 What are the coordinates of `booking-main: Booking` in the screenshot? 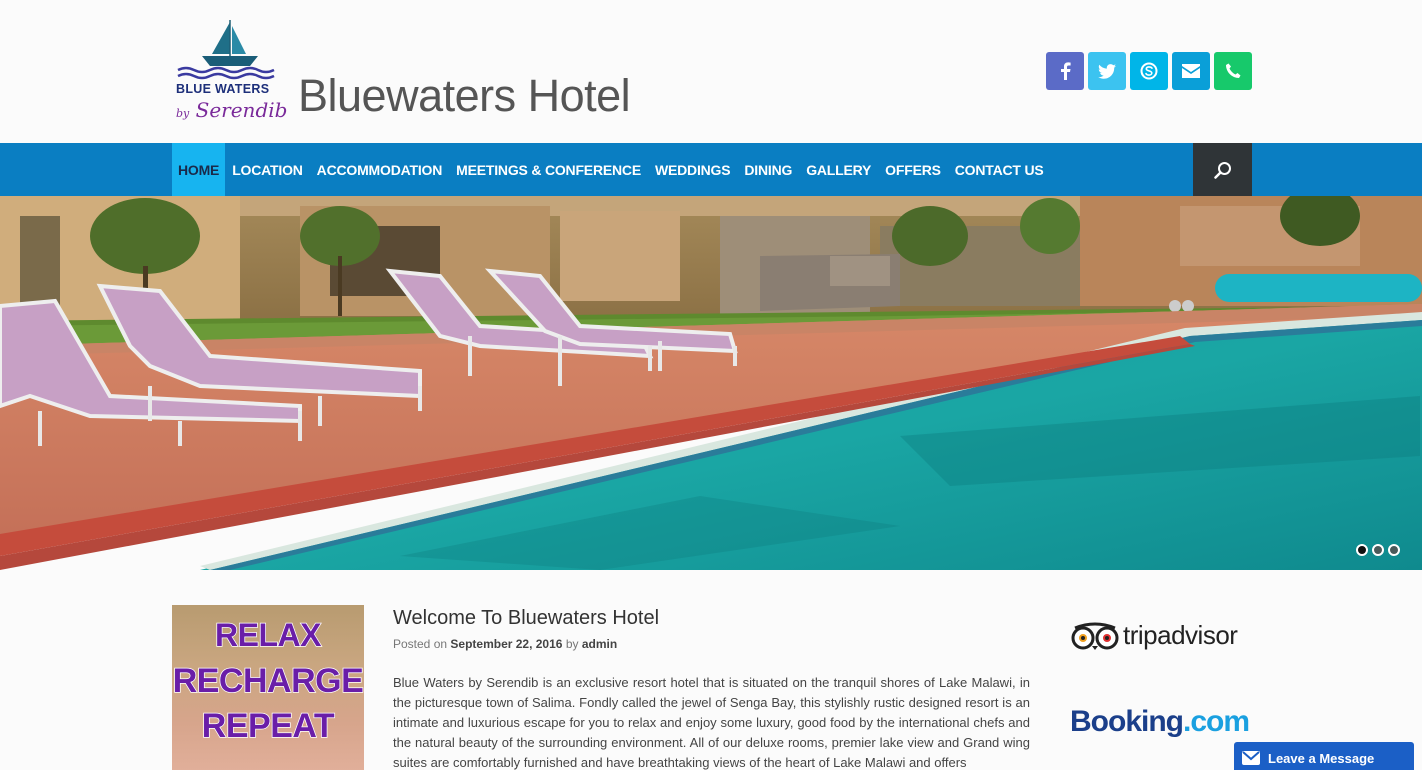 It's located at (1127, 721).